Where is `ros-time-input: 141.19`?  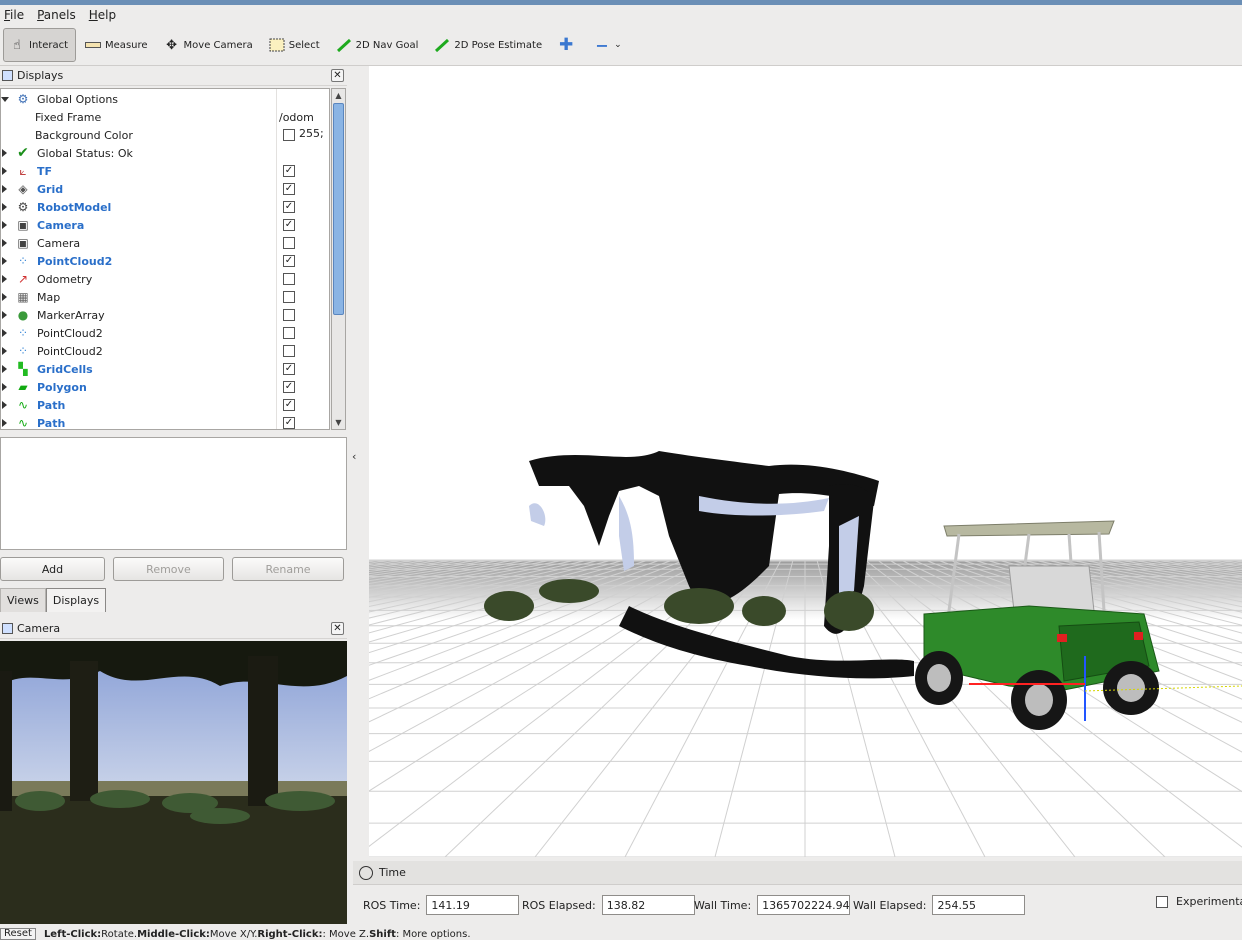 ros-time-input: 141.19 is located at coordinates (473, 905).